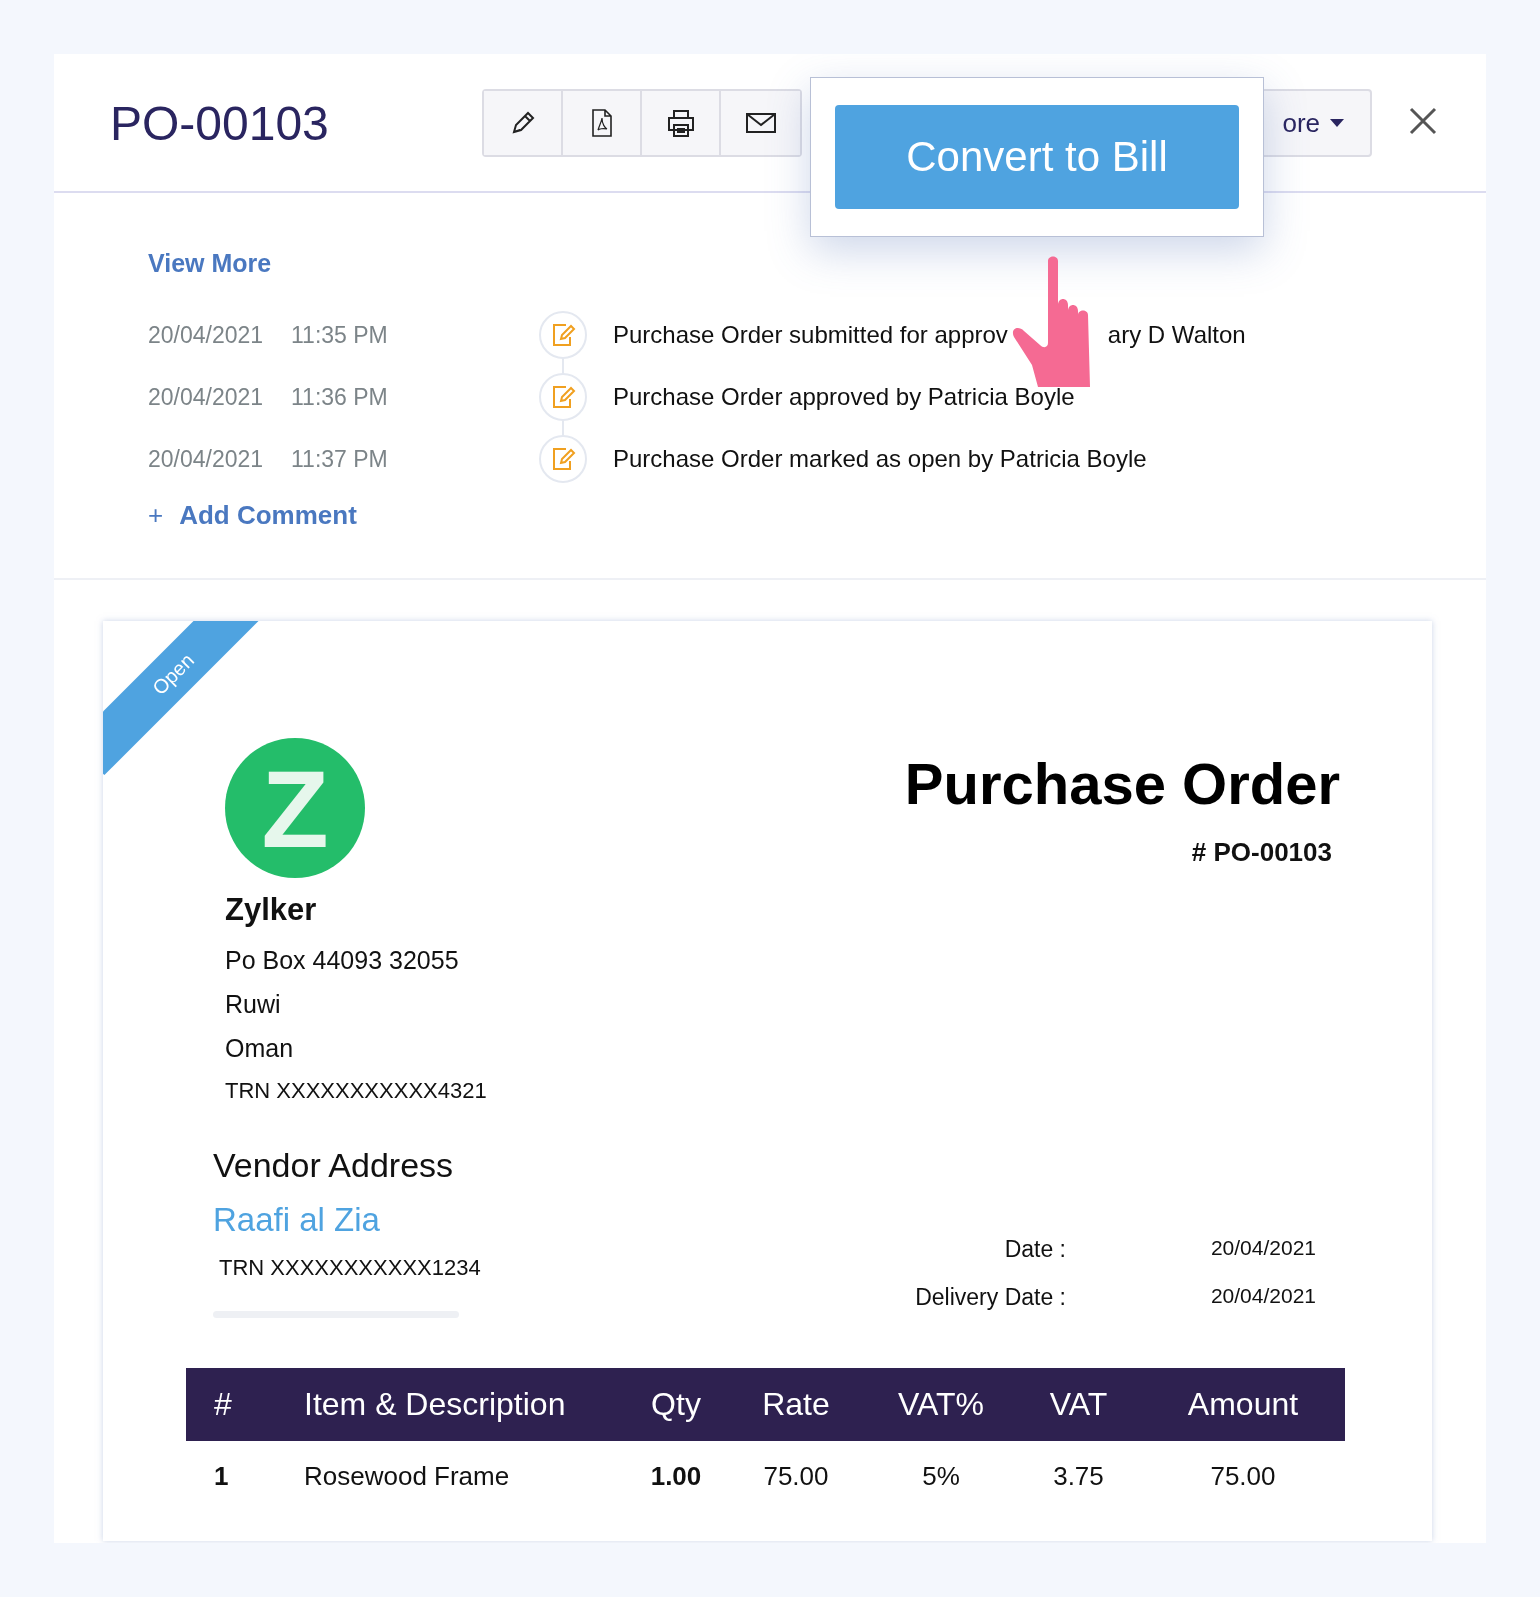 This screenshot has height=1597, width=1540. What do you see at coordinates (796, 1404) in the screenshot?
I see `column-header: Rate` at bounding box center [796, 1404].